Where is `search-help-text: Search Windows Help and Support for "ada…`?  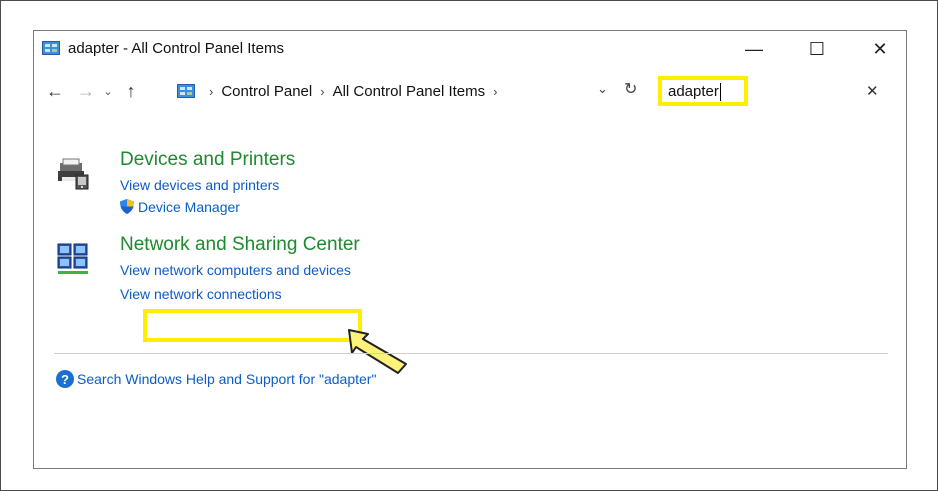
search-help-text: Search Windows Help and Support for "ada… is located at coordinates (227, 379).